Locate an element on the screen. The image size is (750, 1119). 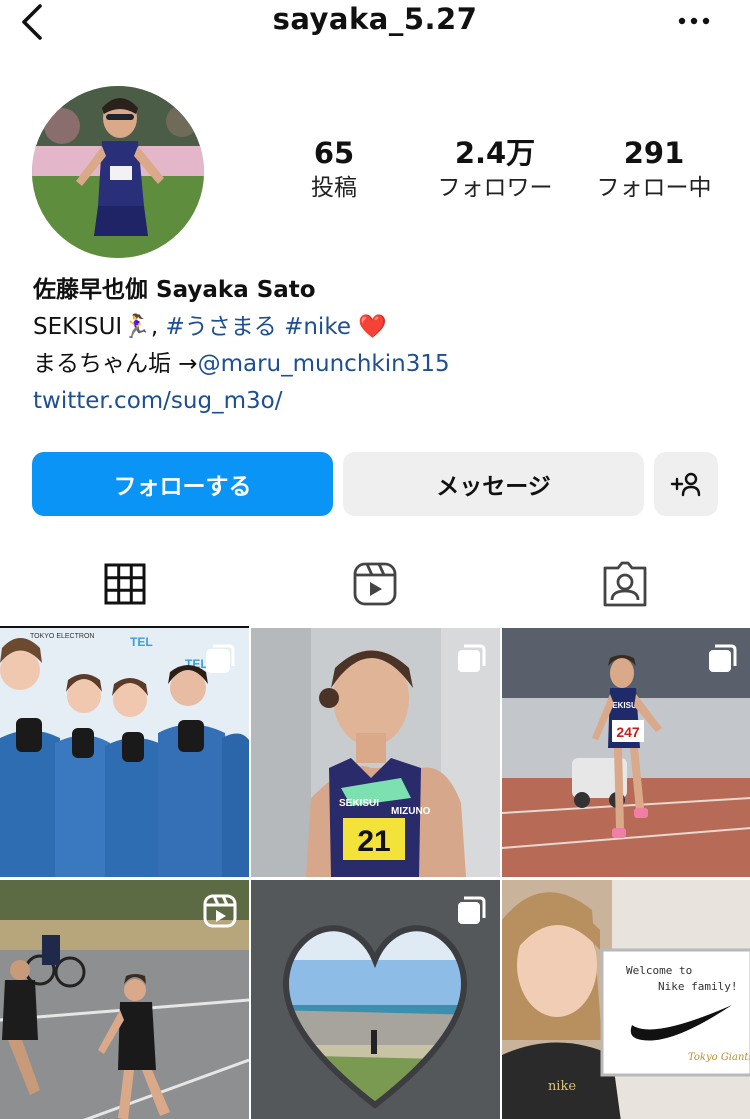
bio-text: まるちゃん垢 → is located at coordinates (115, 364).